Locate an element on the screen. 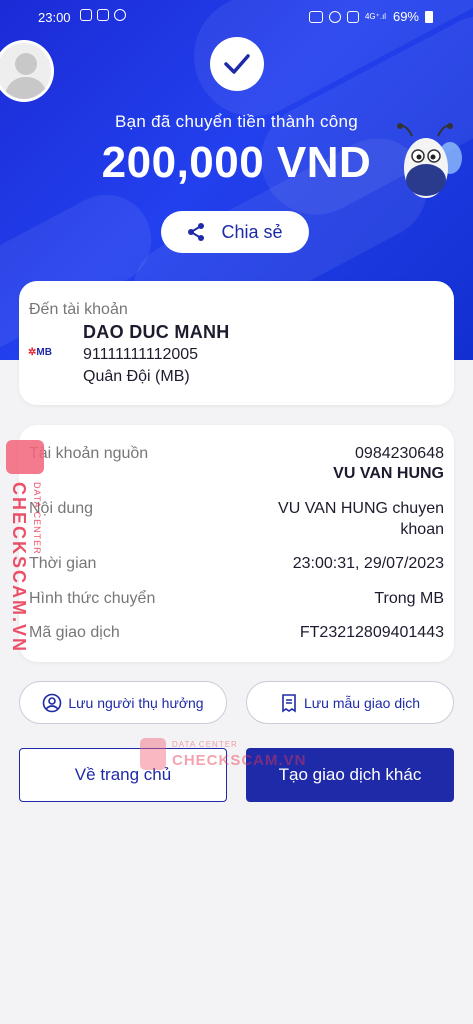 This screenshot has width=473, height=1024. content-value-line2: khoan is located at coordinates (422, 529).